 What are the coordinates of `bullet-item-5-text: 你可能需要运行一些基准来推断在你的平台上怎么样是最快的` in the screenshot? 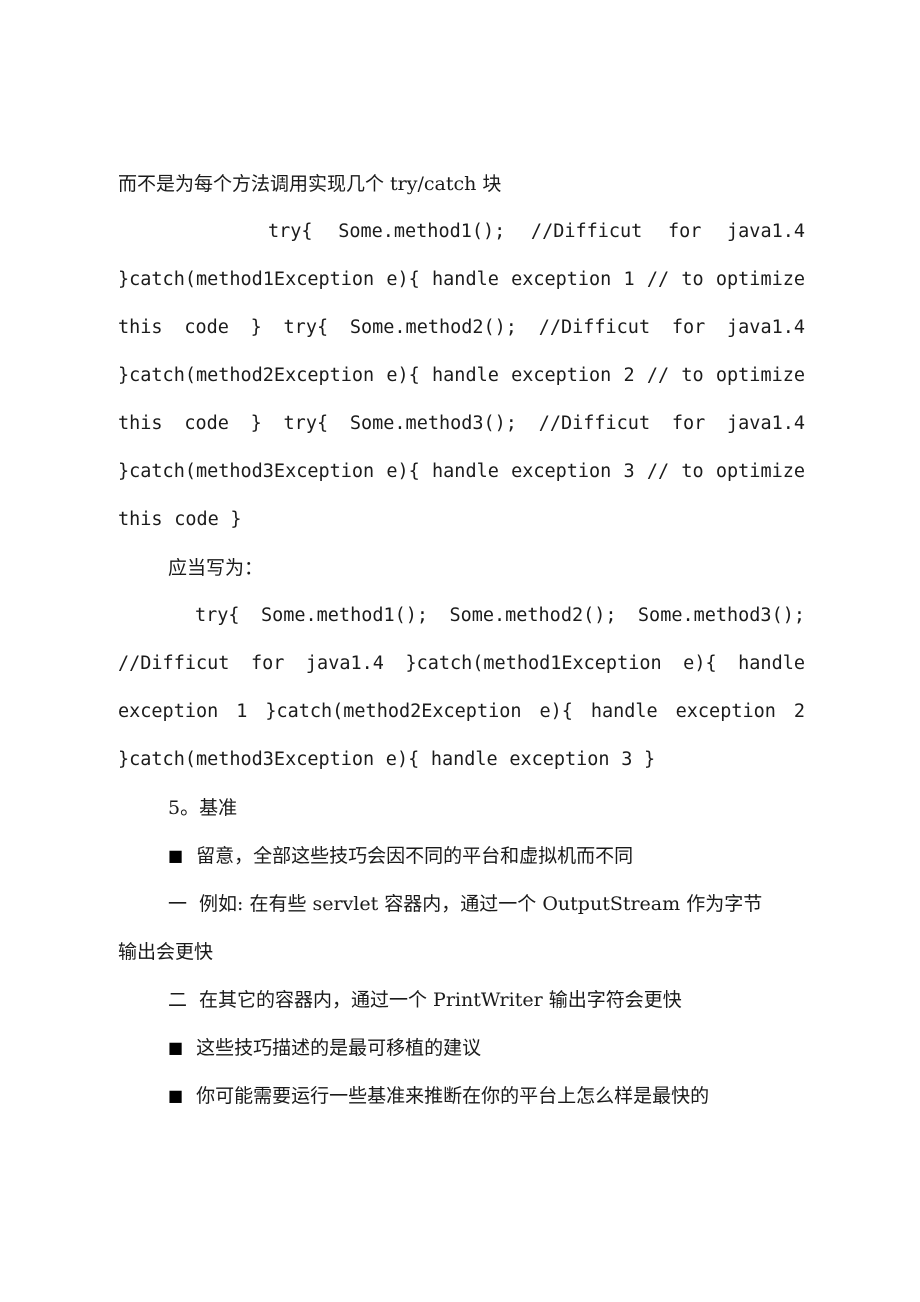 It's located at (453, 1096).